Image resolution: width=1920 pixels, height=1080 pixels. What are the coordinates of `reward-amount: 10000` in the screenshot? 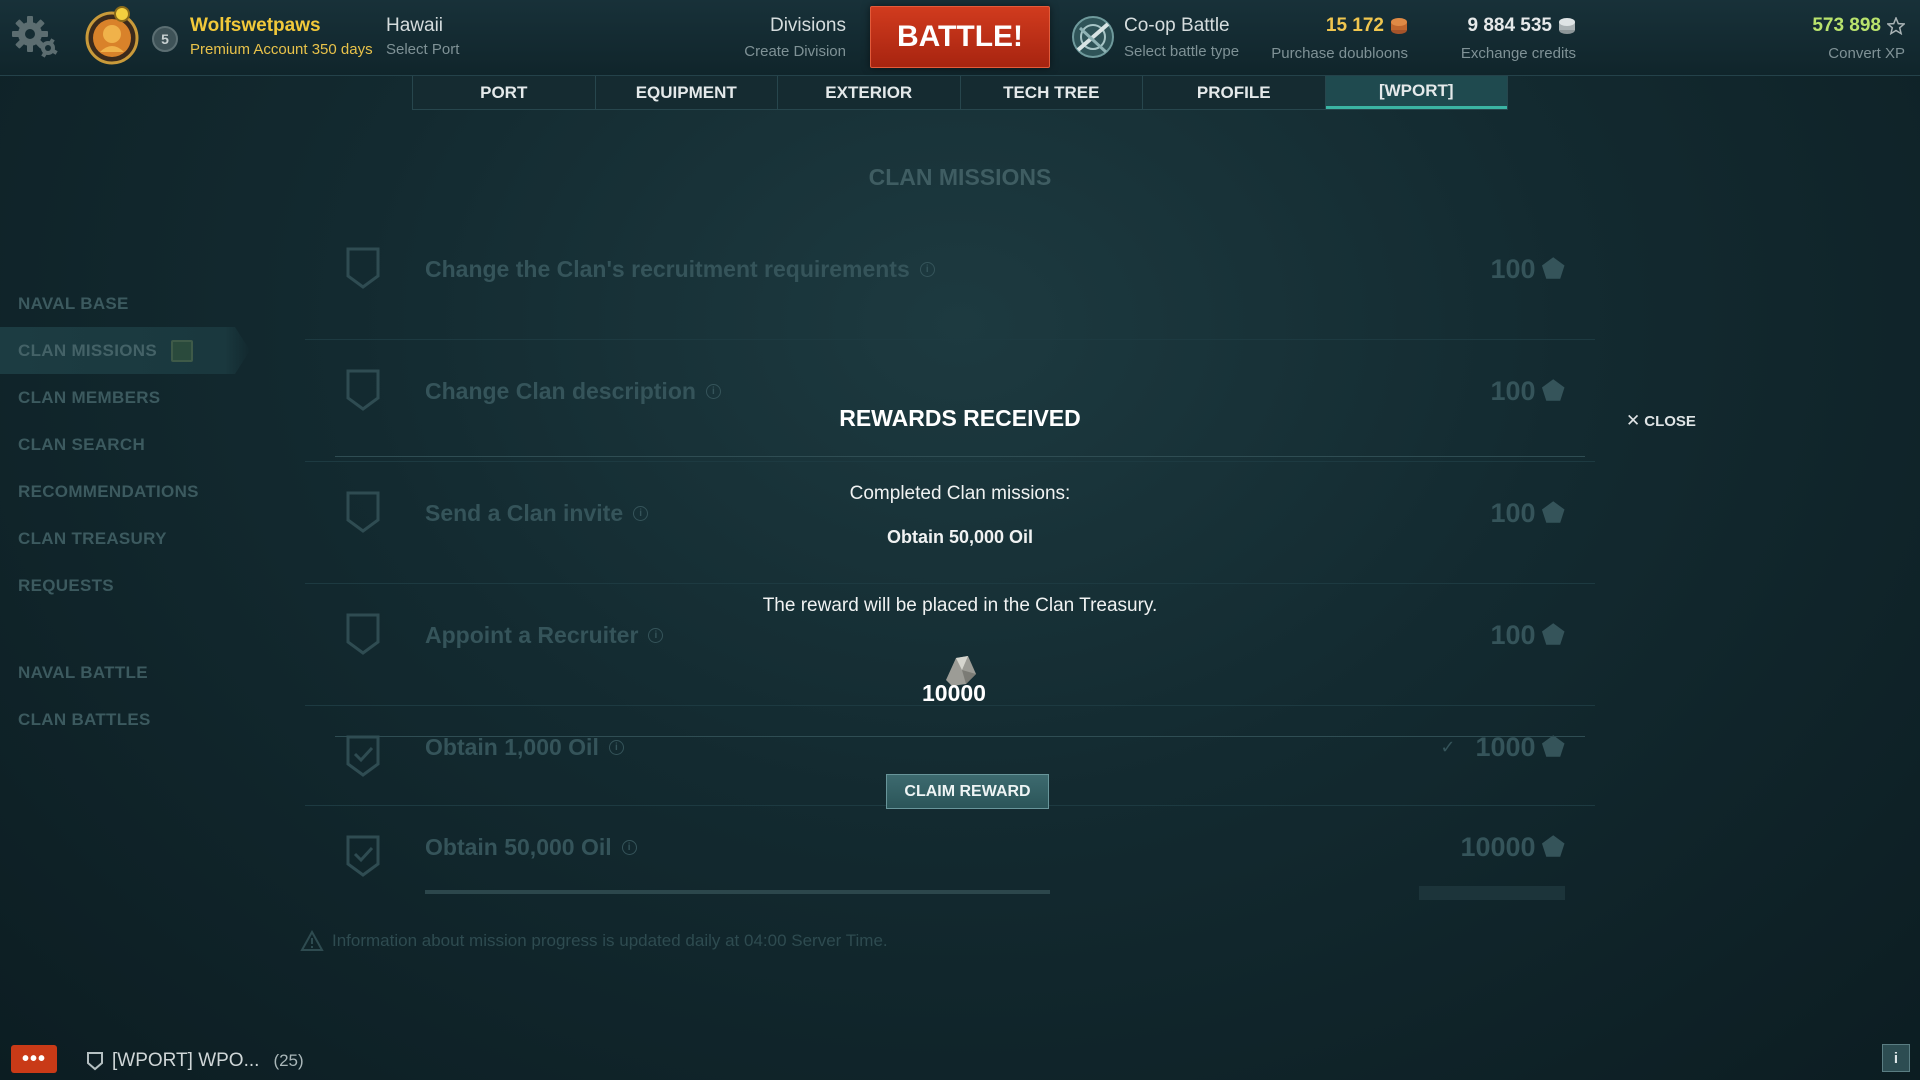 It's located at (954, 693).